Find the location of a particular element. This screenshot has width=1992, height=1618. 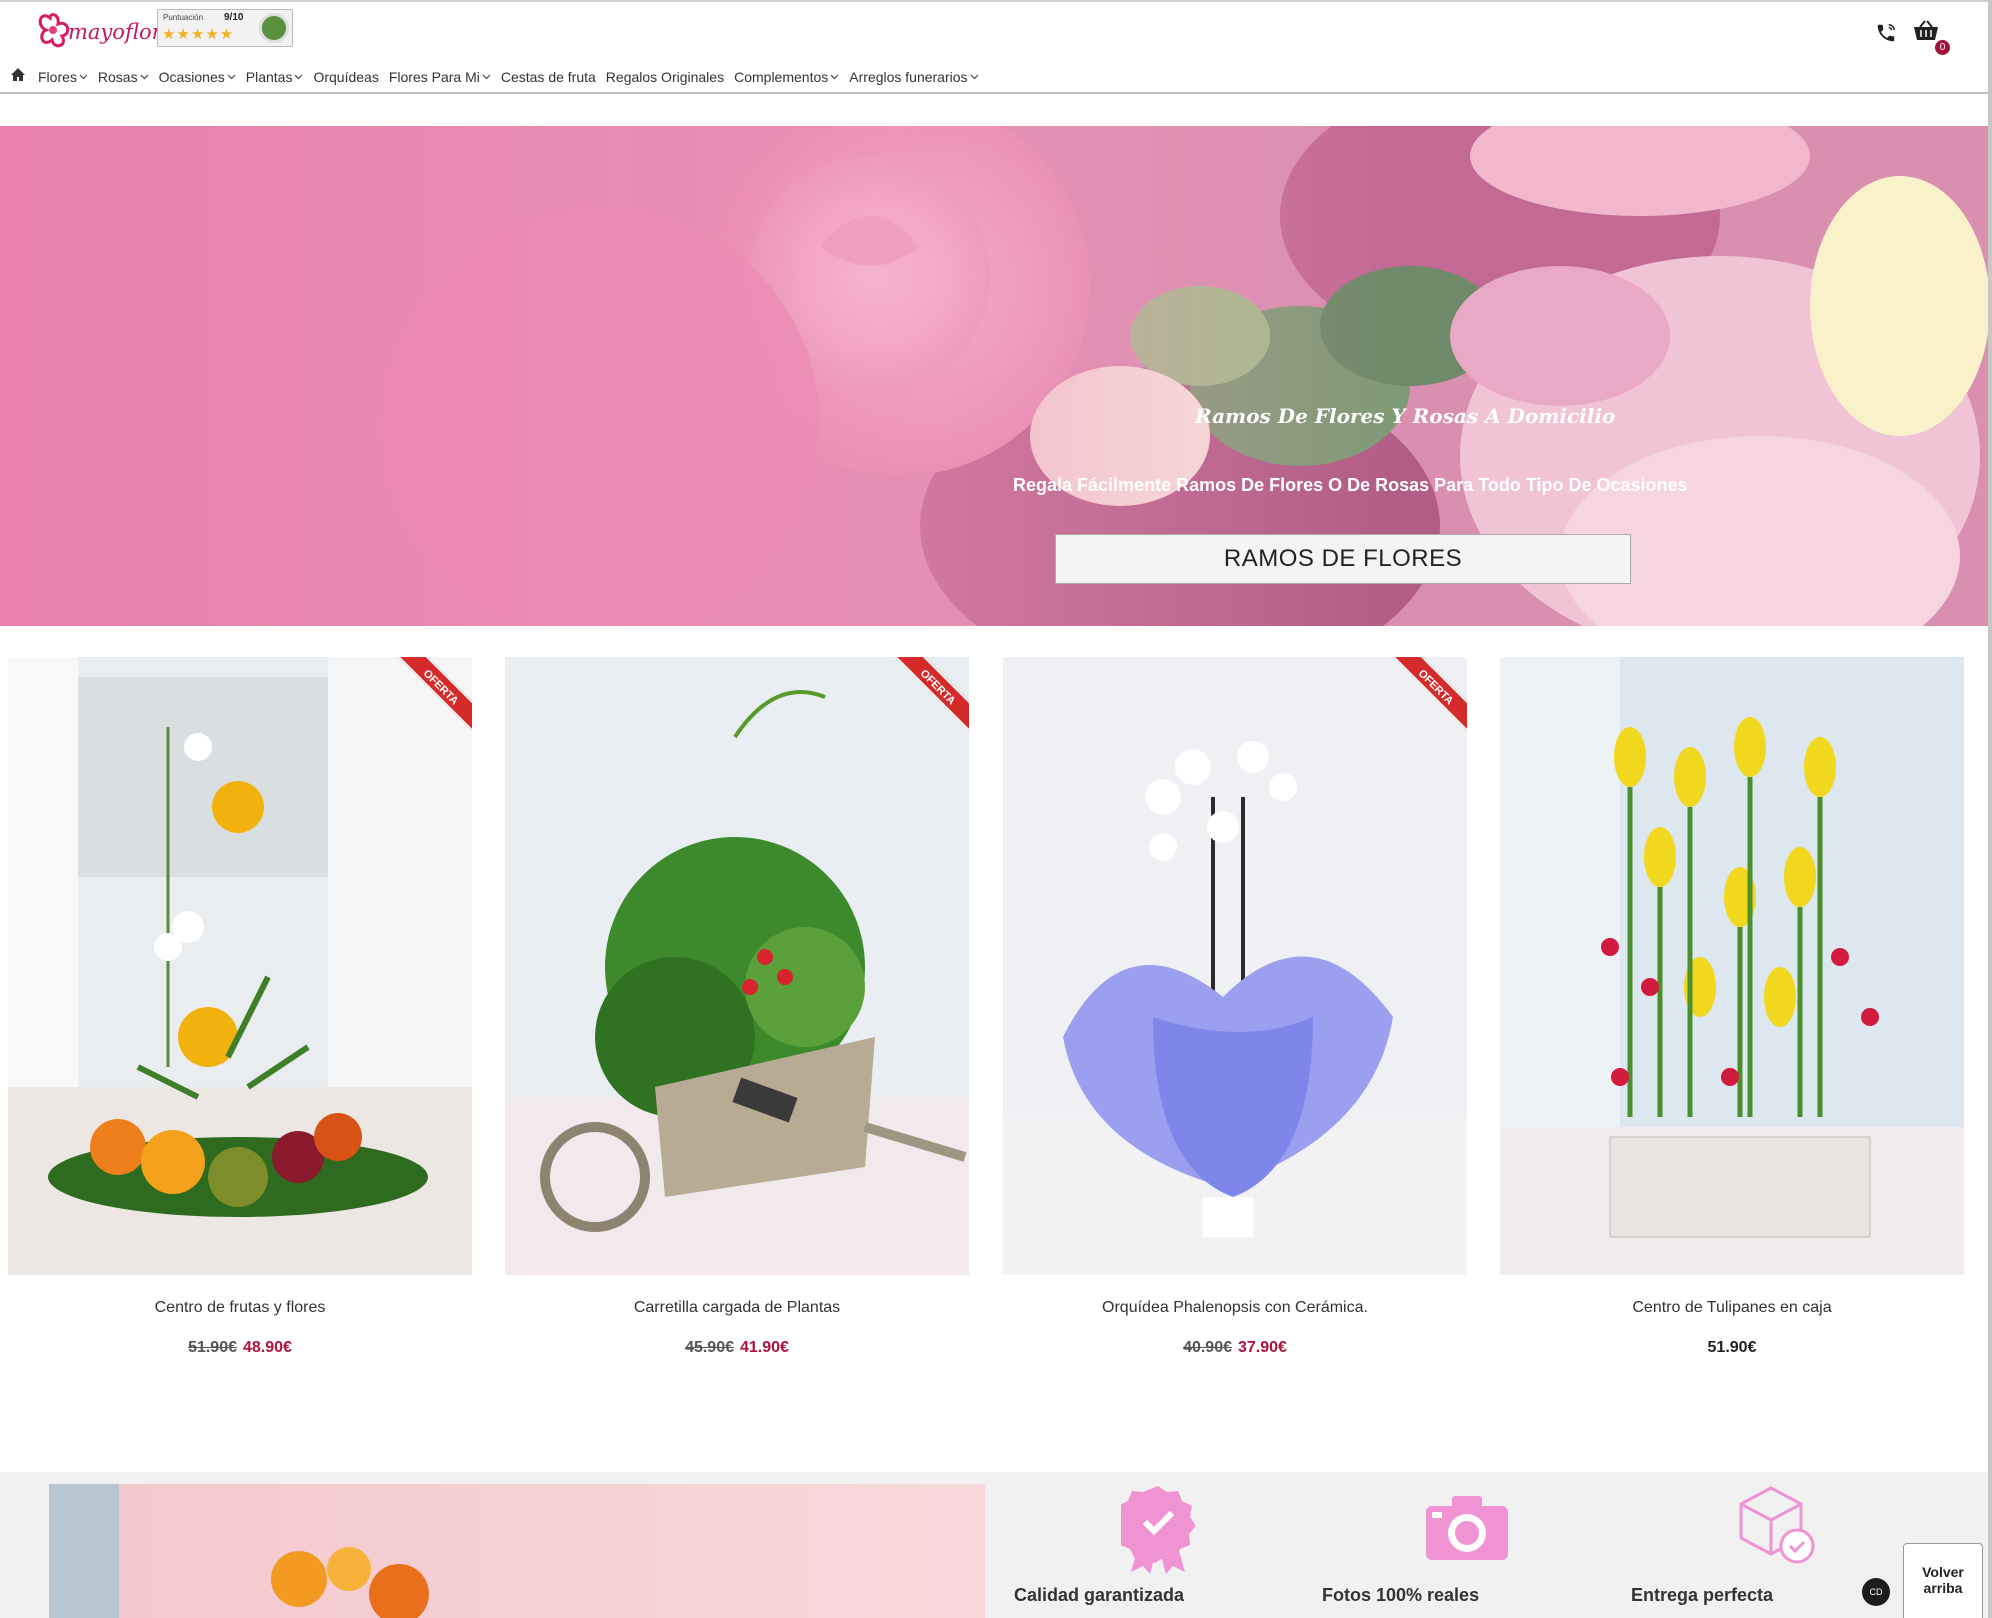

rating-label: Puntuación is located at coordinates (183, 17).